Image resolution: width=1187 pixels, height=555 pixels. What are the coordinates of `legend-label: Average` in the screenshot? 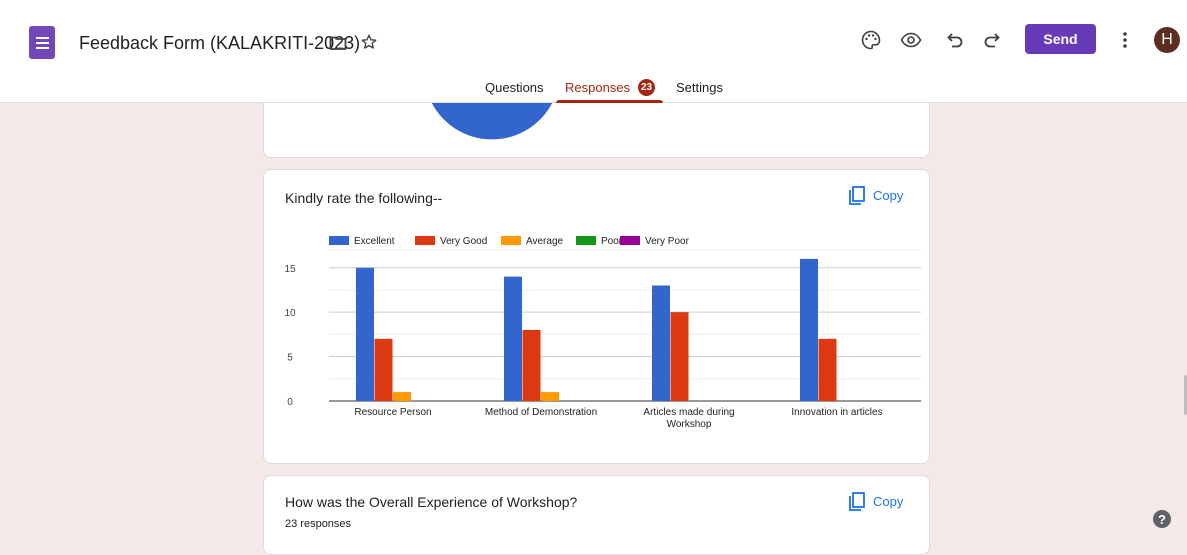 It's located at (545, 241).